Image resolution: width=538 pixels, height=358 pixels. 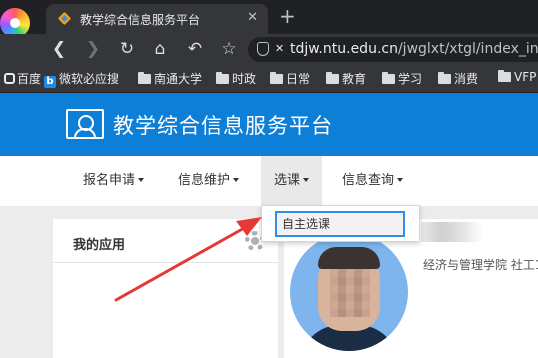 I want to click on browser-tab: 教学综合信息服务平台 ✕, so click(x=157, y=19).